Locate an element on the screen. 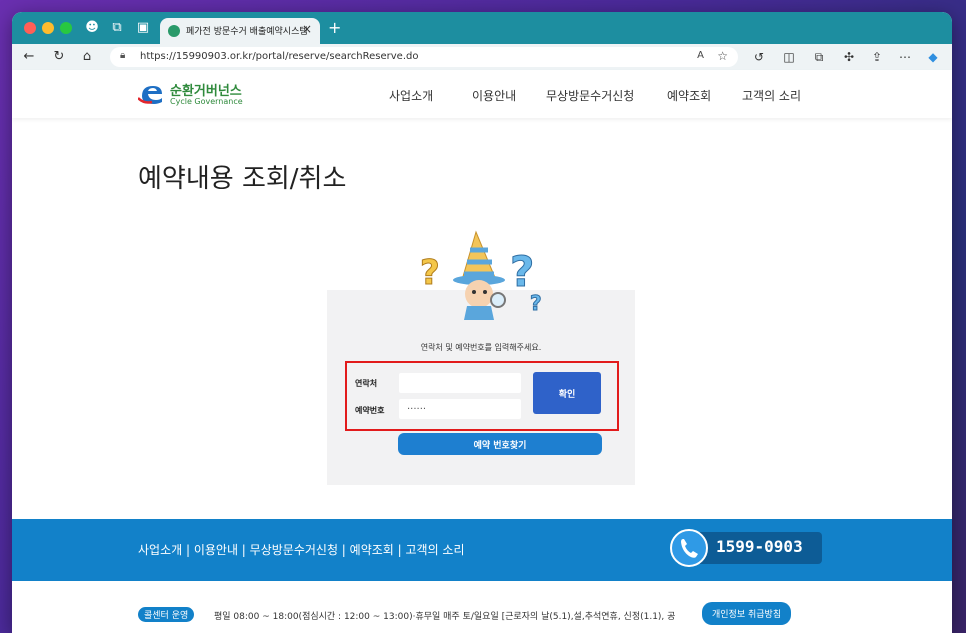  page-title: 예약내용 조회/취소 is located at coordinates (242, 179).